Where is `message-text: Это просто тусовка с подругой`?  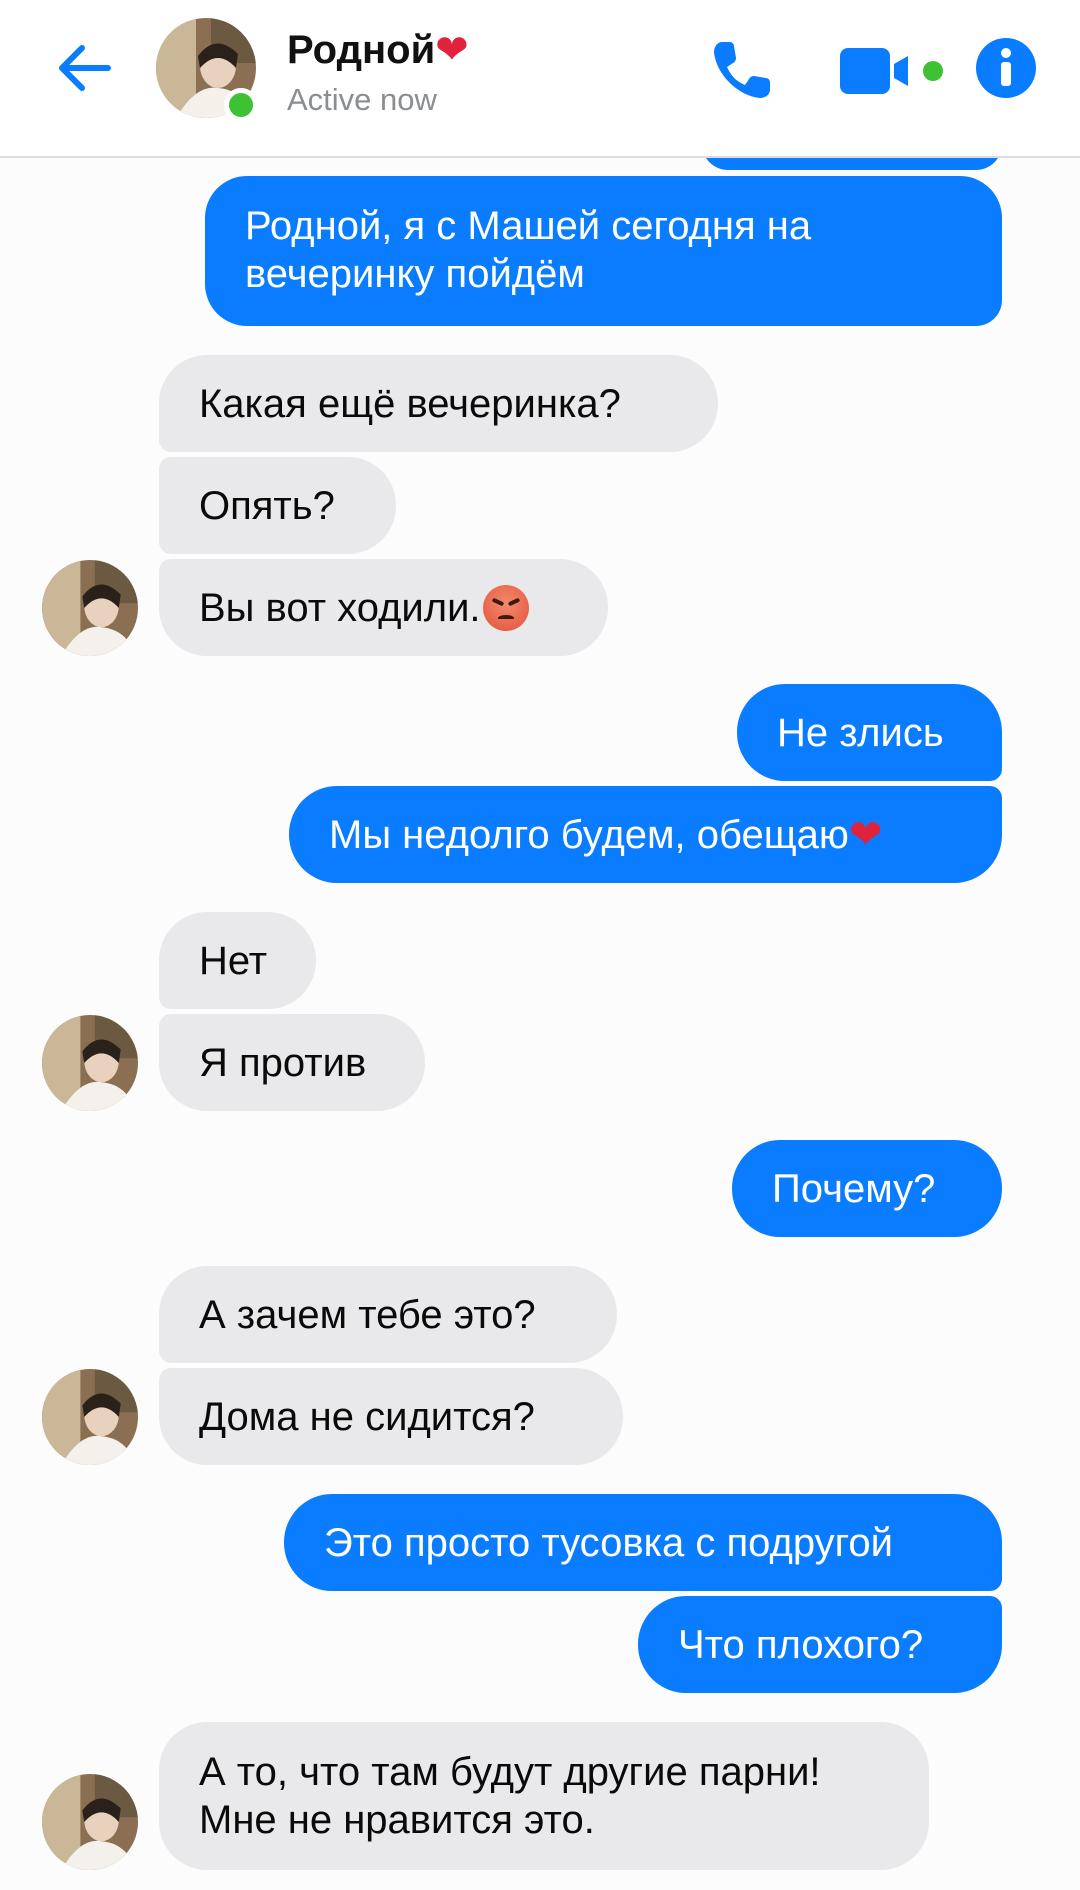
message-text: Это просто тусовка с подругой is located at coordinates (608, 1542).